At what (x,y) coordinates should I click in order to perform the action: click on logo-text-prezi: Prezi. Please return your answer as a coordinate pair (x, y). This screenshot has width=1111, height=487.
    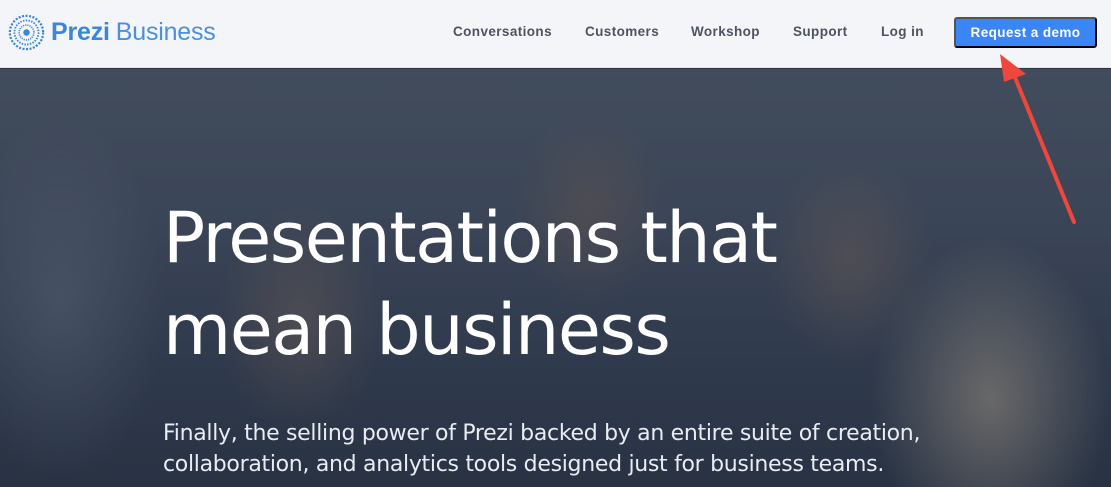
    Looking at the image, I should click on (80, 32).